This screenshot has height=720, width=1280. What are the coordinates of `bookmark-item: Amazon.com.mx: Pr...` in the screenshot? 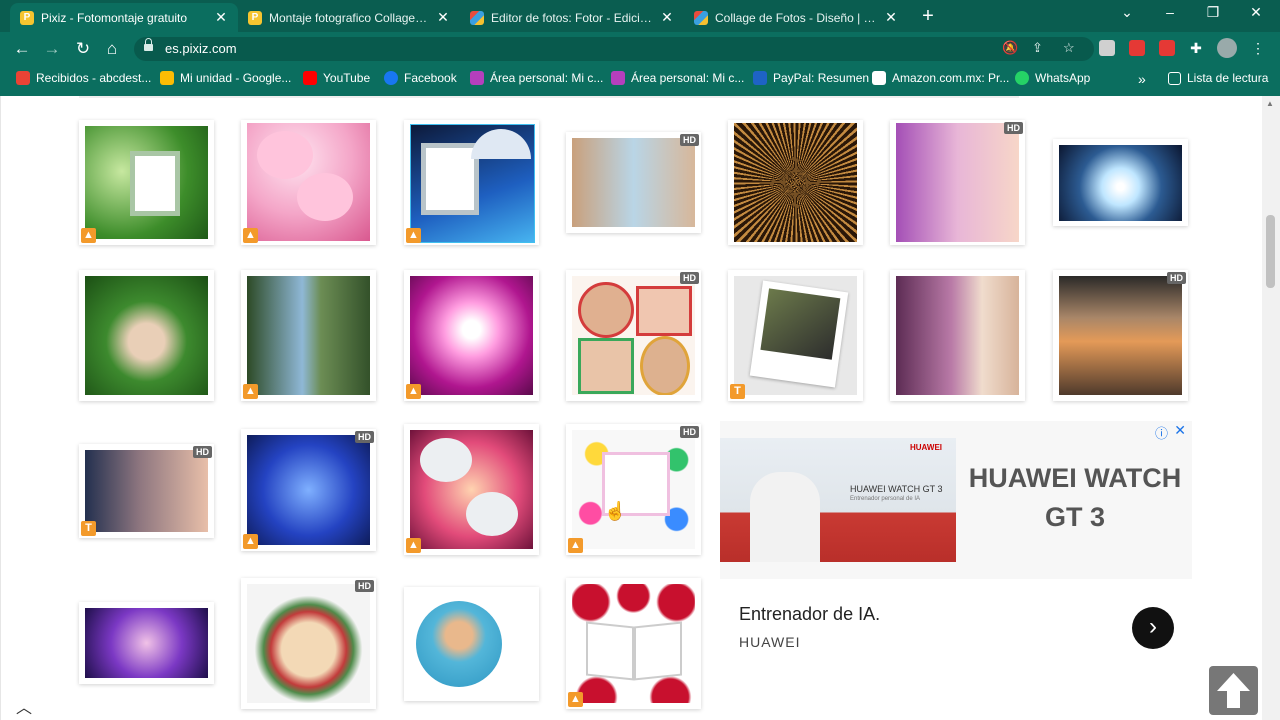 It's located at (940, 78).